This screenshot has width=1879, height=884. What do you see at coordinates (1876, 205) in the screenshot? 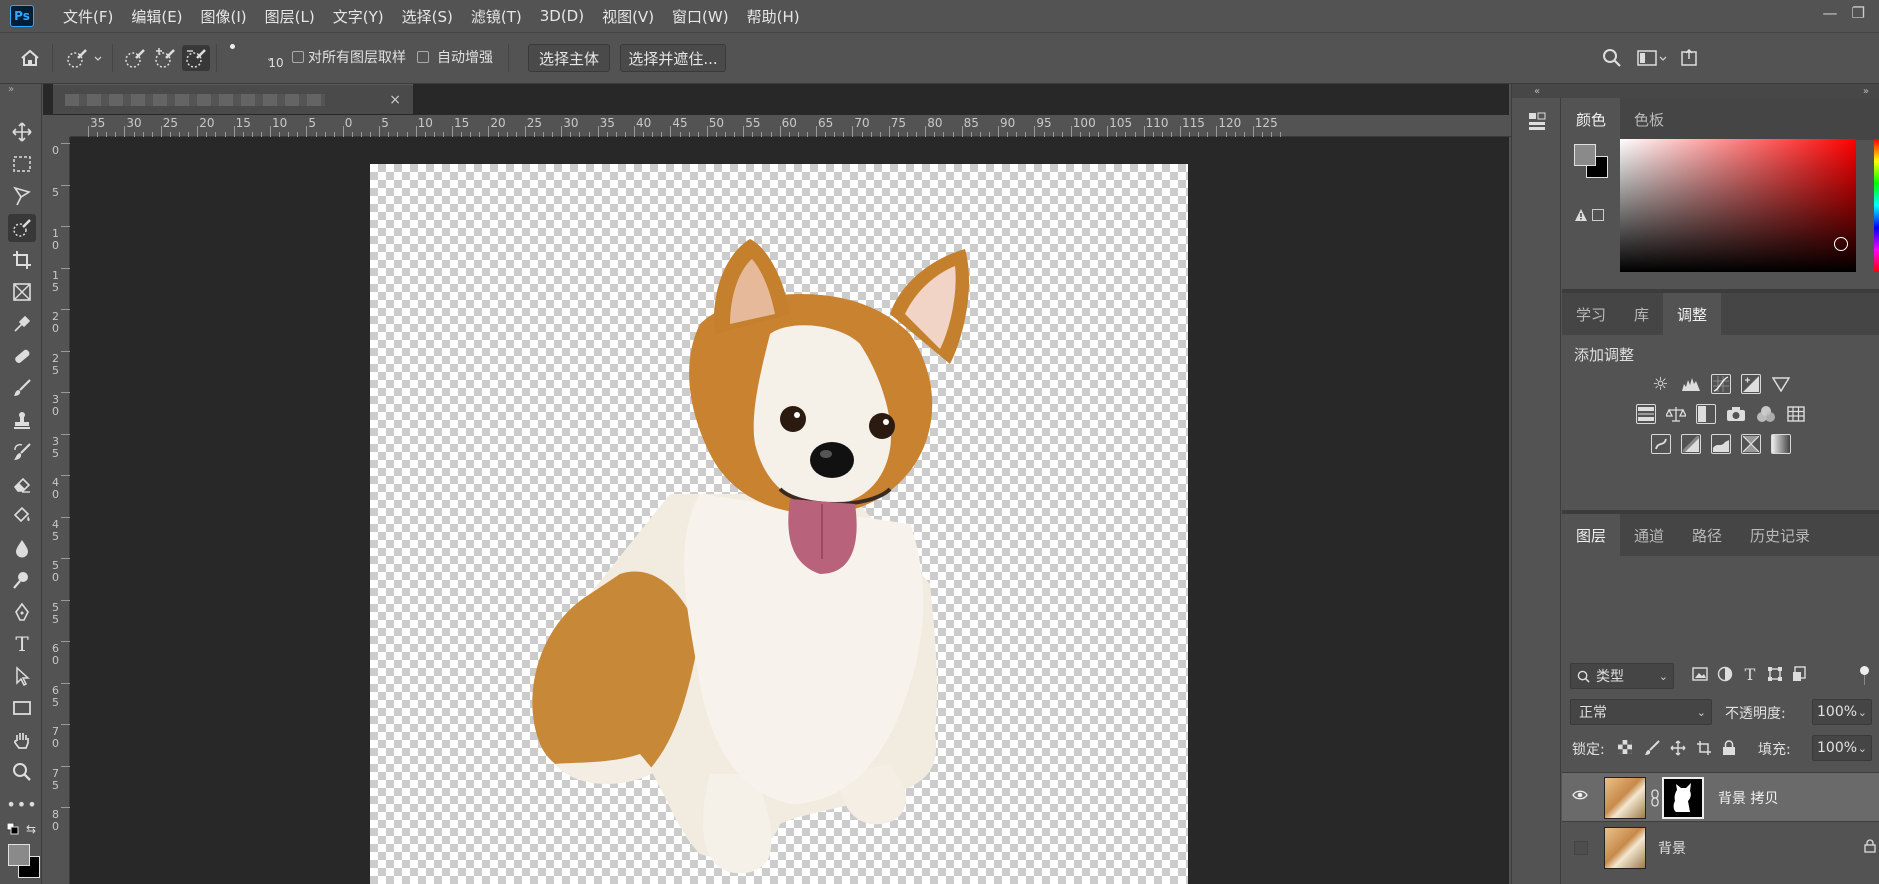
I see `hue-slider` at bounding box center [1876, 205].